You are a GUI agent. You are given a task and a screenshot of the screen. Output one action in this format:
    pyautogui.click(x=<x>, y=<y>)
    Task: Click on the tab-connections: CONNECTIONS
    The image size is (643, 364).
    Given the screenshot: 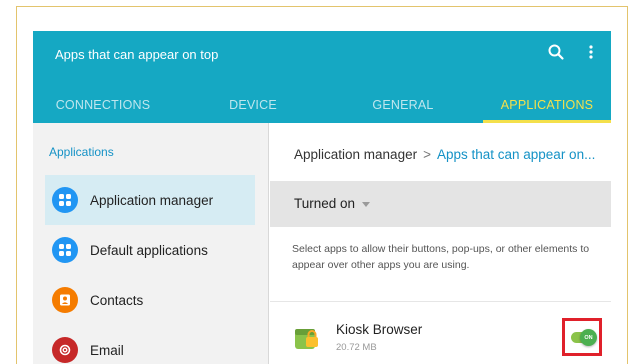 What is the action you would take?
    pyautogui.click(x=103, y=105)
    